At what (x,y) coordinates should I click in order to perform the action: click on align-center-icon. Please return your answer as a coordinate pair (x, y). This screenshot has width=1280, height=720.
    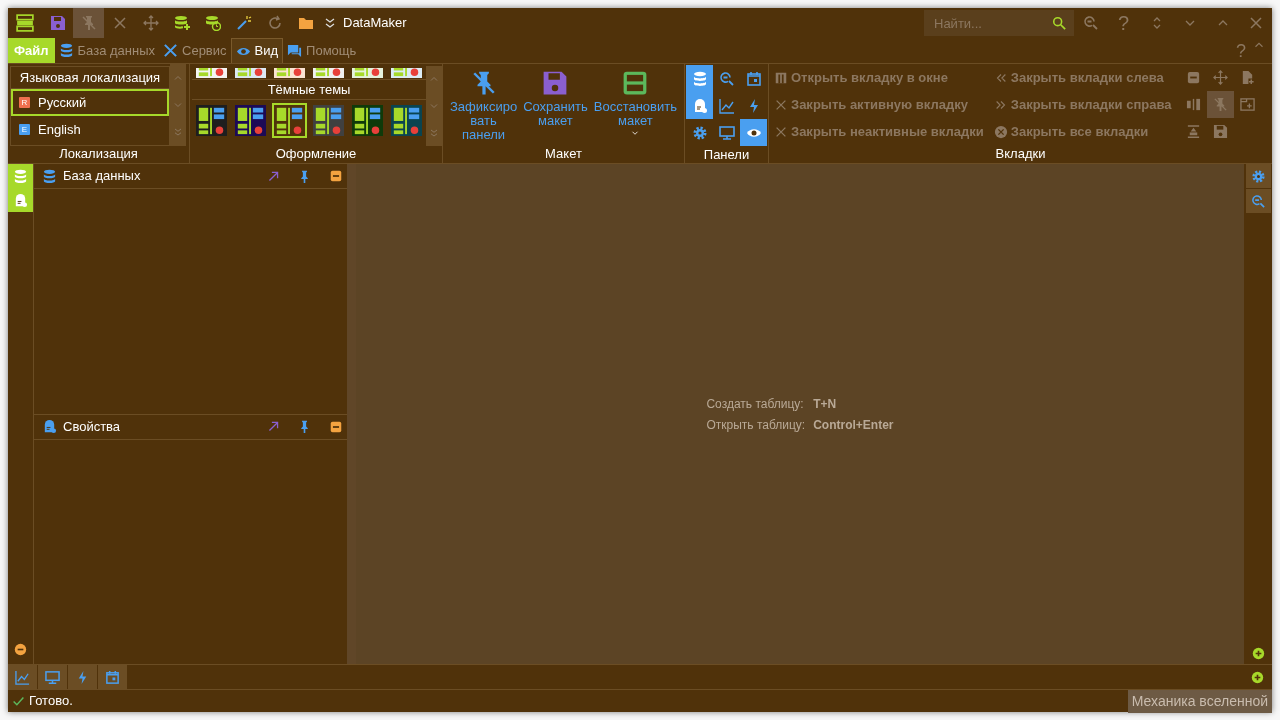
    Looking at the image, I should click on (1194, 131).